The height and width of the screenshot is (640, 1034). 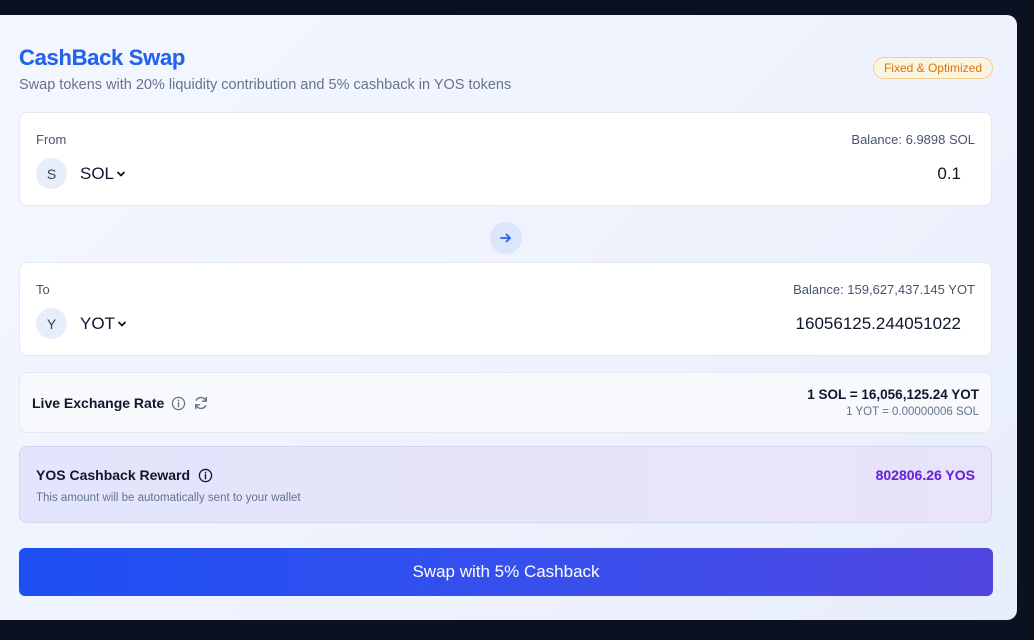 I want to click on to-label: To, so click(x=43, y=289).